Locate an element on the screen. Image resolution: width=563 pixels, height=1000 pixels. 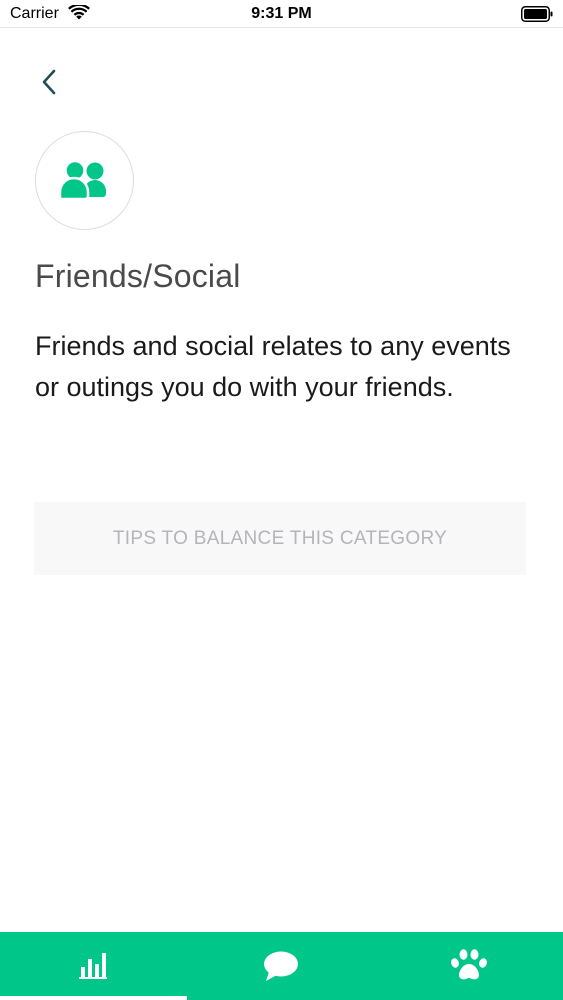
clock-time: 9:31 PM is located at coordinates (281, 13).